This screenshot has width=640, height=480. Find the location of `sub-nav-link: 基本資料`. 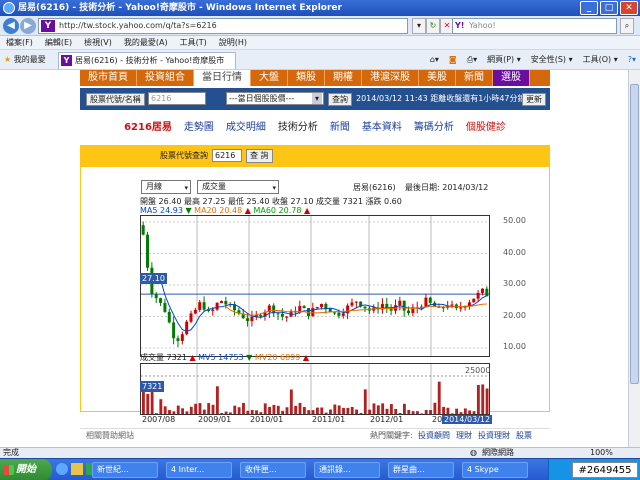

sub-nav-link: 基本資料 is located at coordinates (382, 128).